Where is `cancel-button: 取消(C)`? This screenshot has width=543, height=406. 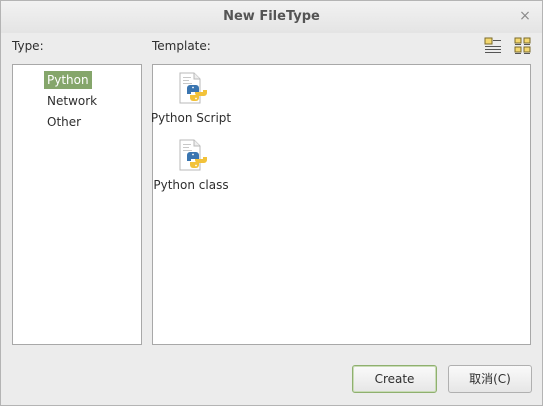 cancel-button: 取消(C) is located at coordinates (490, 379).